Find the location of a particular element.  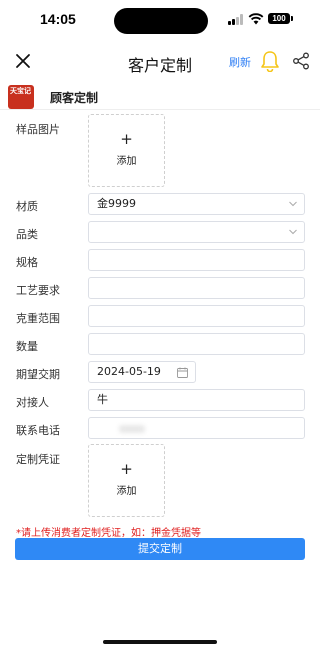

spec-label: 规格 is located at coordinates (27, 262).